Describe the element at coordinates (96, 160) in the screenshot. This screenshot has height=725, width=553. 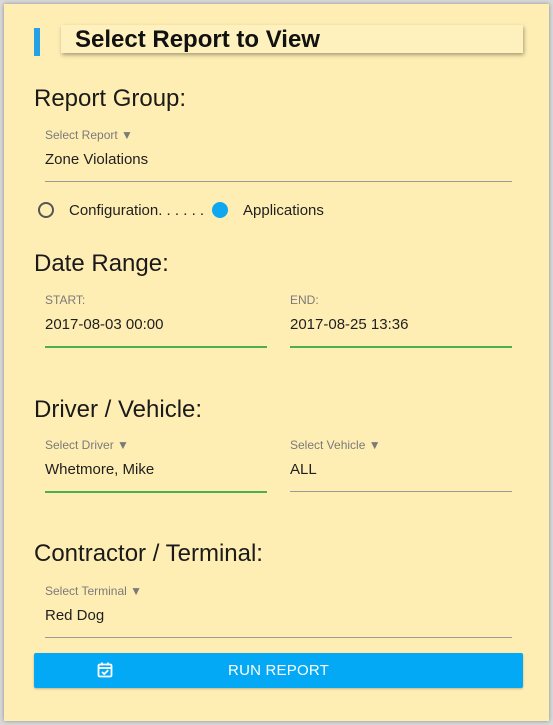
I see `report-select-value: Zone Violations` at that location.